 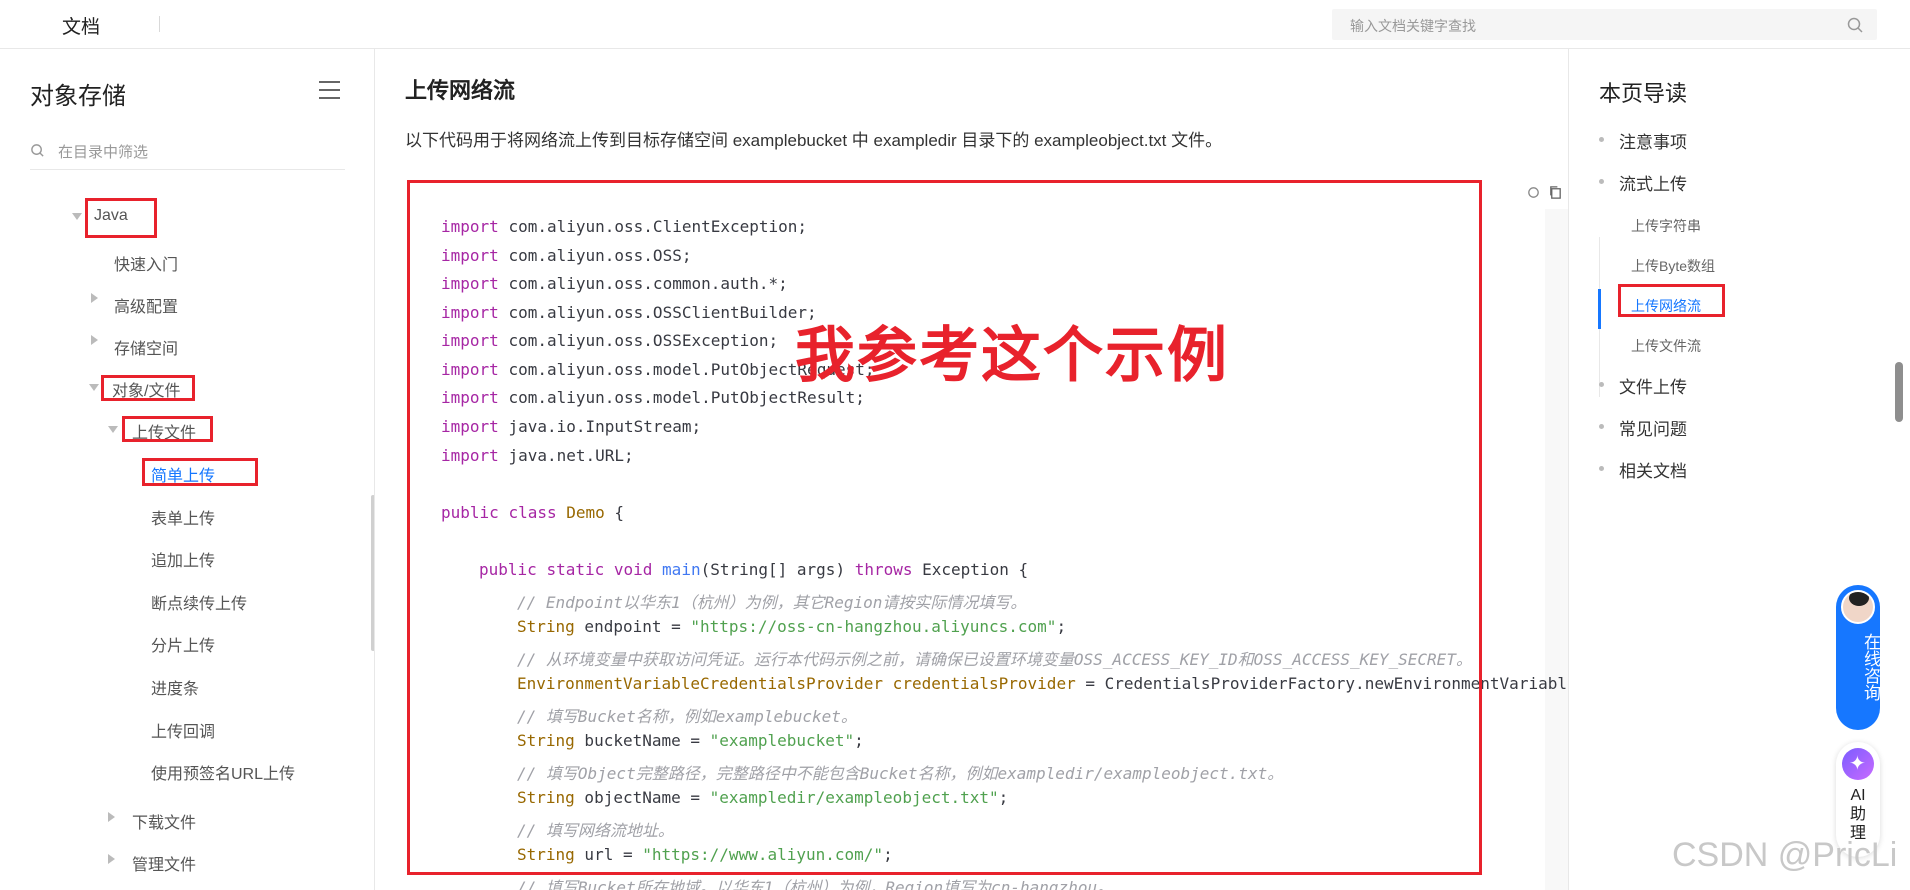 I want to click on menu-icon, so click(x=329, y=90).